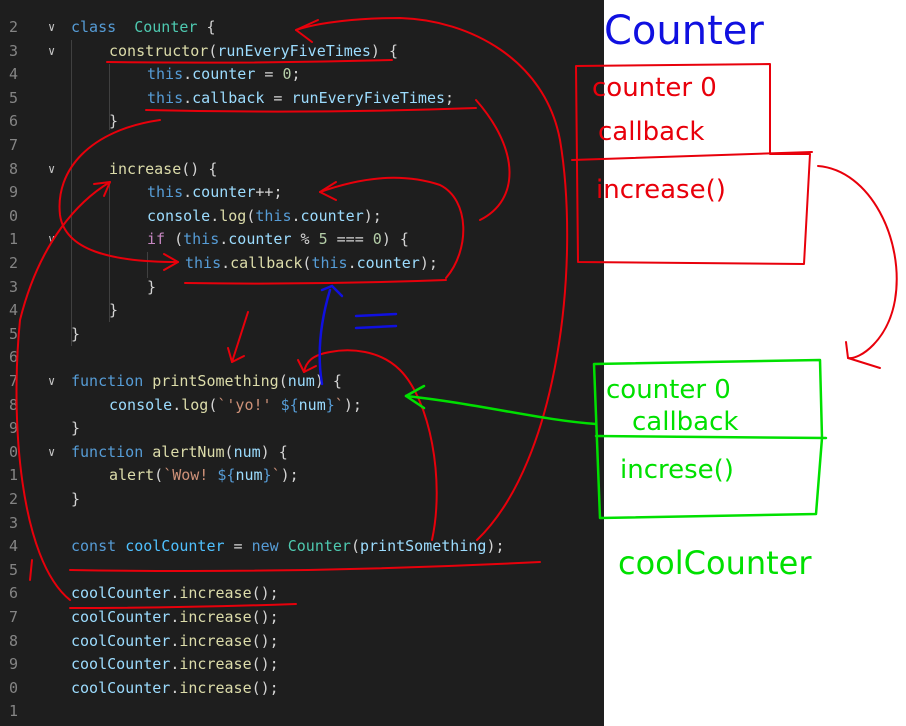 This screenshot has width=906, height=726. Describe the element at coordinates (265, 640) in the screenshot. I see `code-token: ();` at that location.